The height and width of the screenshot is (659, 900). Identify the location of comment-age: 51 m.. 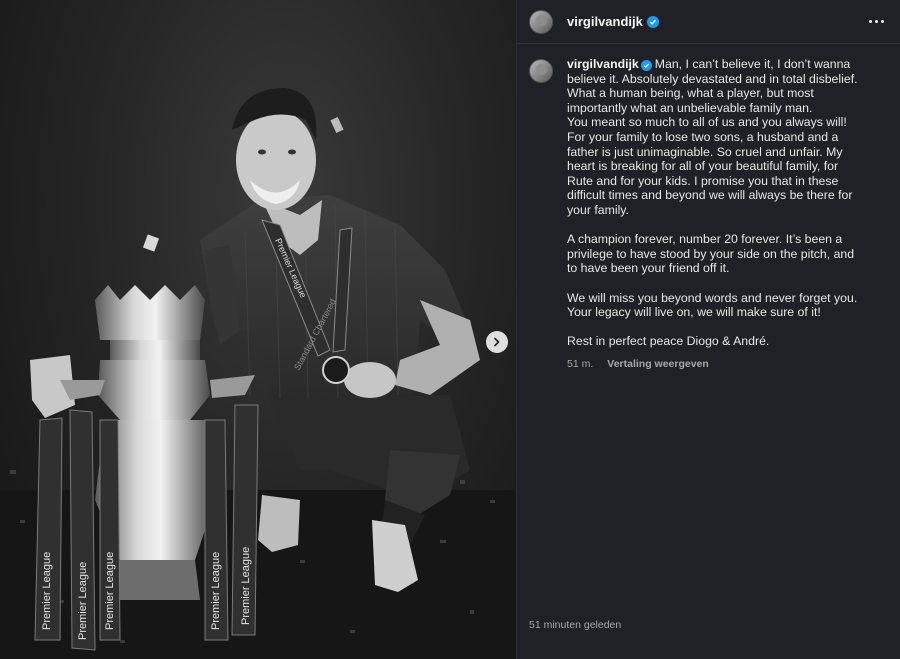
(580, 363).